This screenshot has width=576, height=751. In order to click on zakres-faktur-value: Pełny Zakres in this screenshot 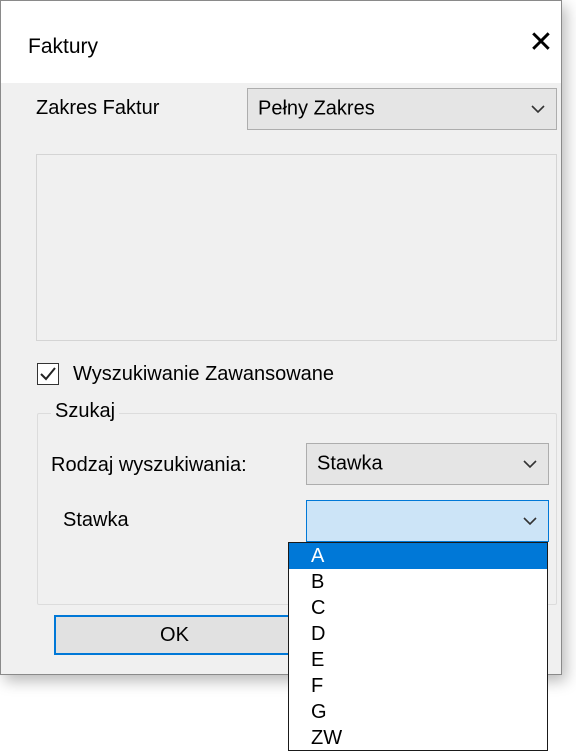, I will do `click(316, 108)`.